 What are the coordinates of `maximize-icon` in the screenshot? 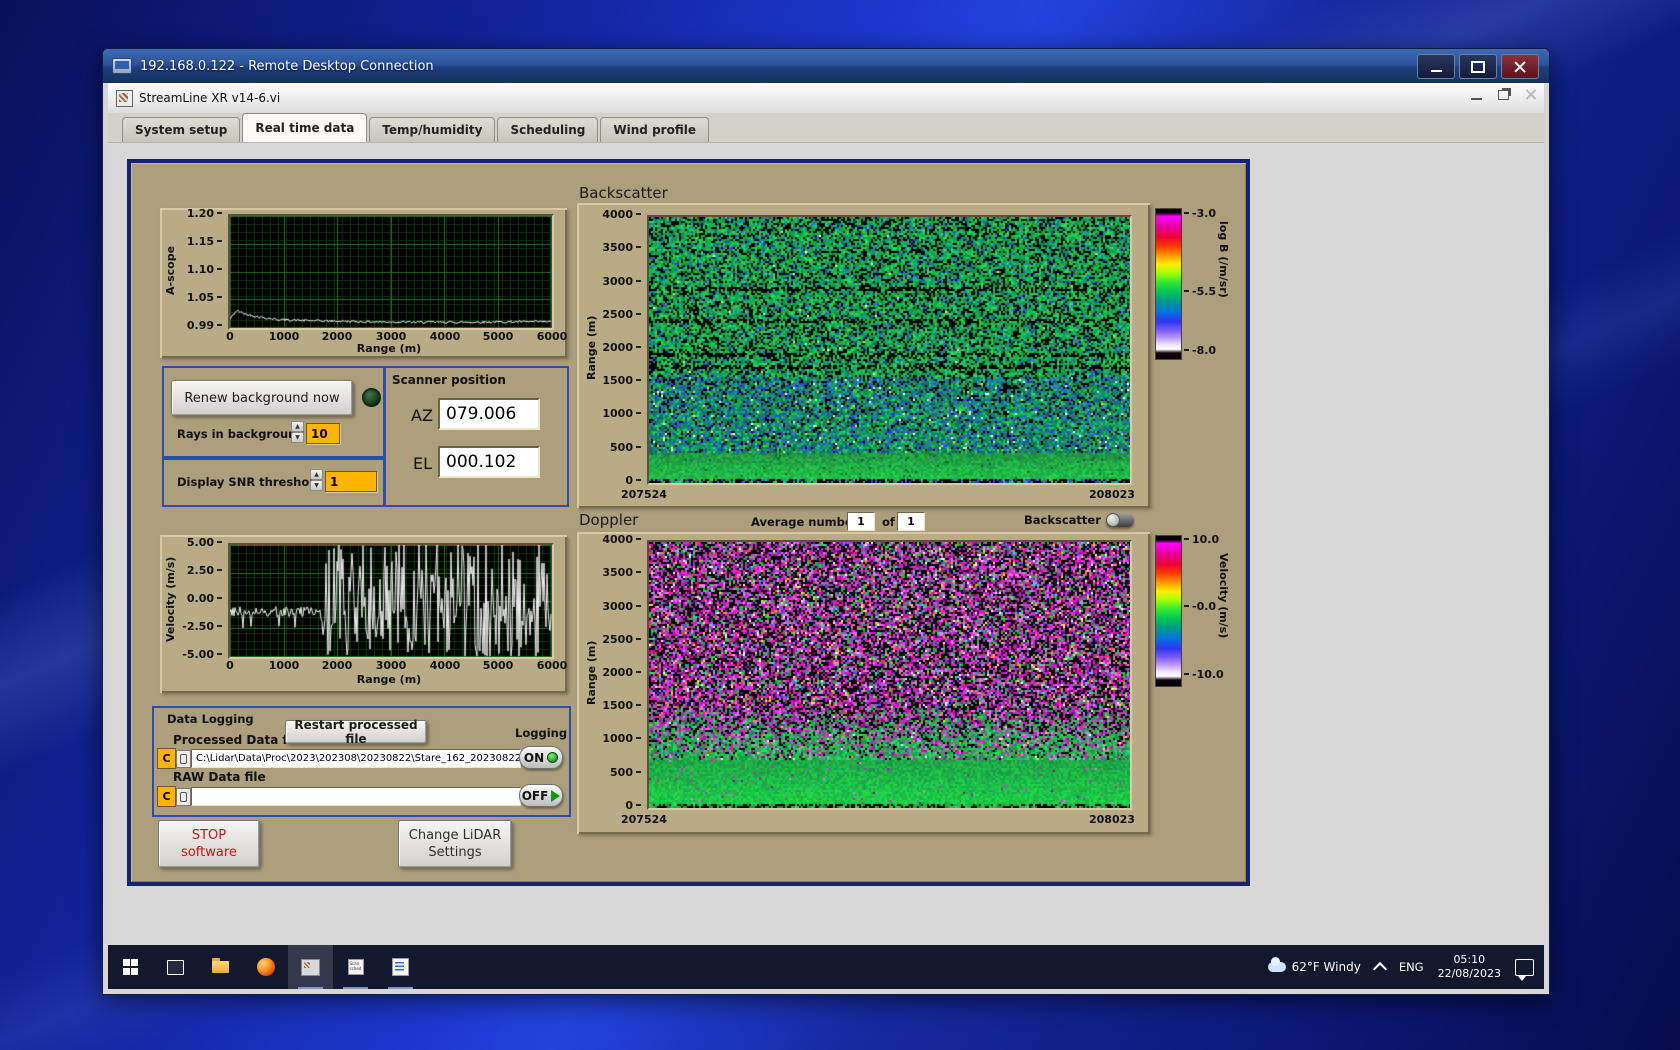 It's located at (1478, 66).